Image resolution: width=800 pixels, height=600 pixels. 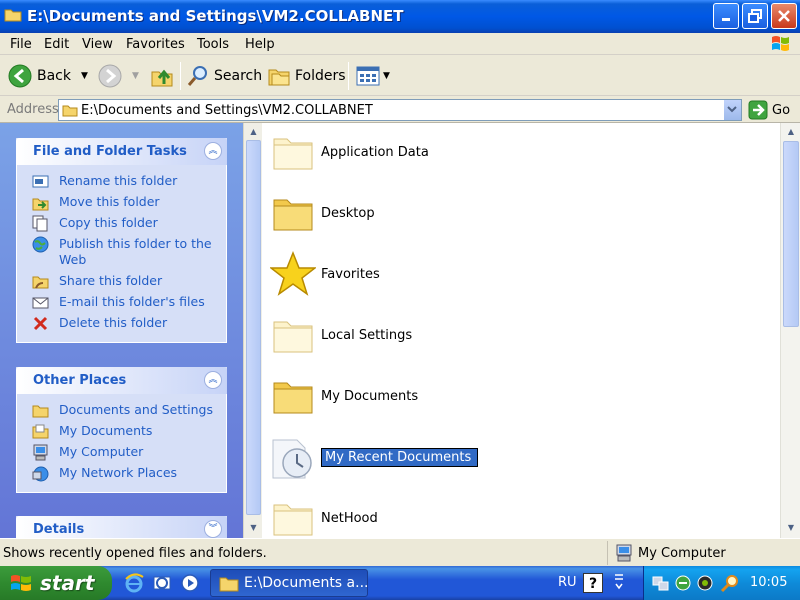 What do you see at coordinates (121, 527) in the screenshot?
I see `details-header: Details ︾` at bounding box center [121, 527].